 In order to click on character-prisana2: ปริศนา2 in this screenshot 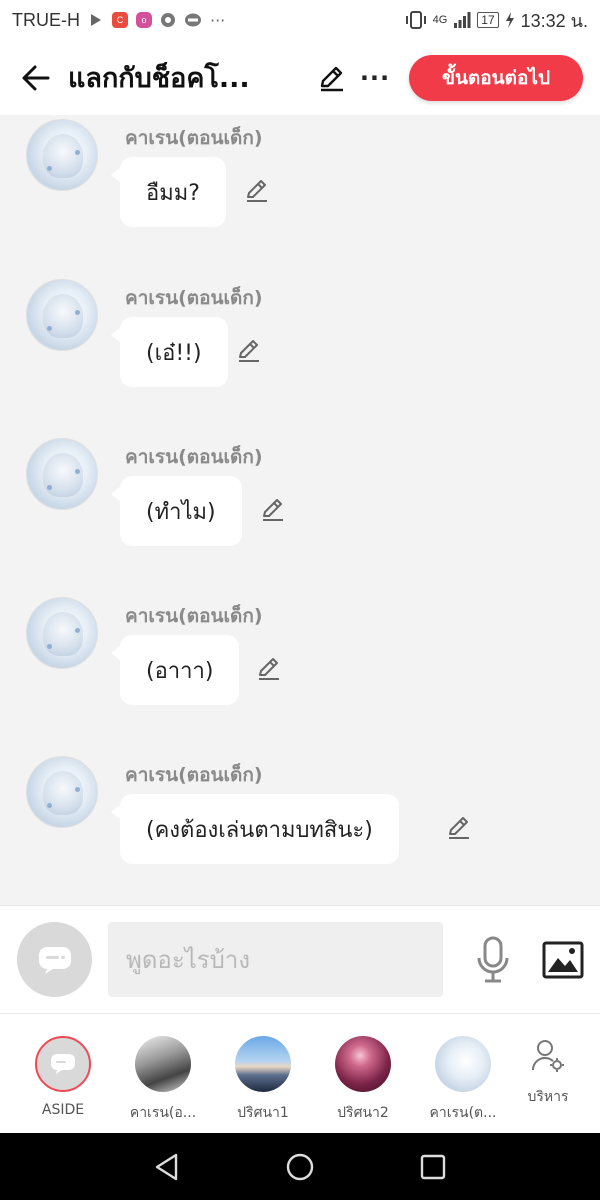, I will do `click(363, 1080)`.